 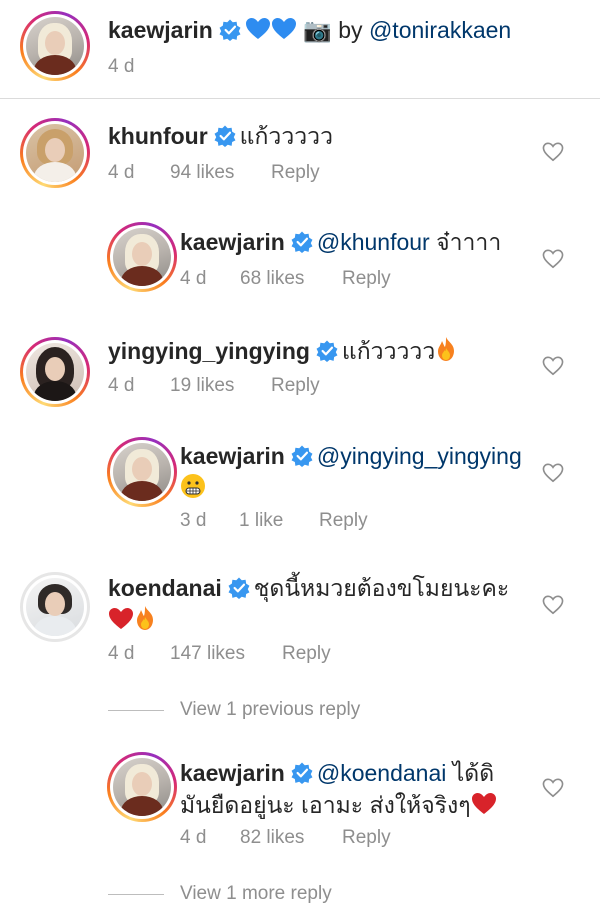 I want to click on comment-meta: 4 d 147 likes Reply, so click(x=219, y=654).